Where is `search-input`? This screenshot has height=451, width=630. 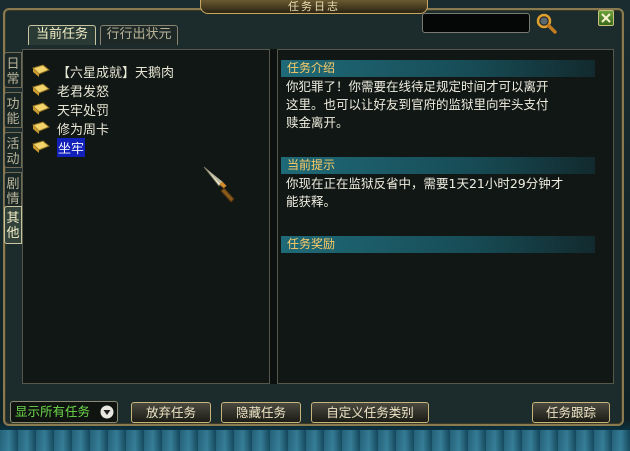
search-input is located at coordinates (476, 23).